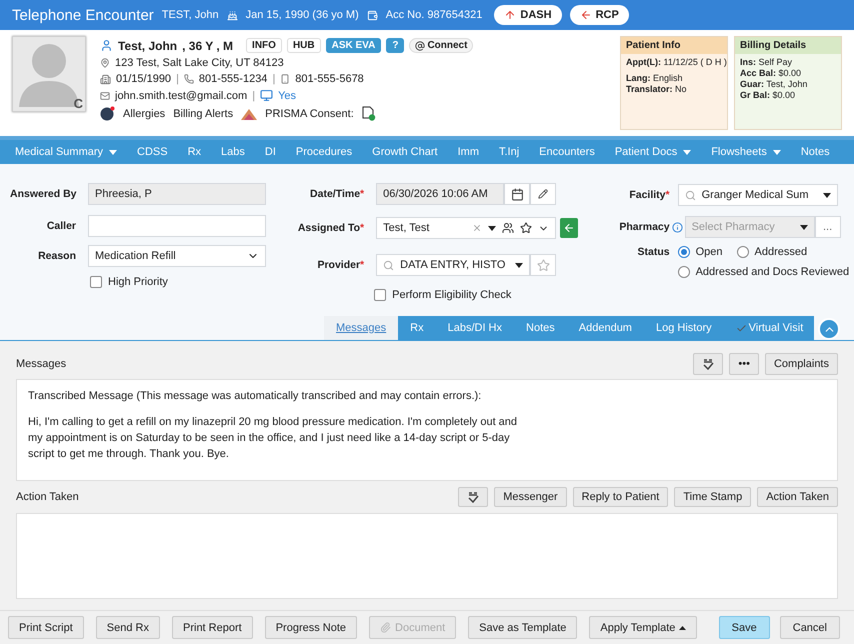 This screenshot has height=644, width=854. Describe the element at coordinates (643, 627) in the screenshot. I see `footer-button: Apply Template` at that location.